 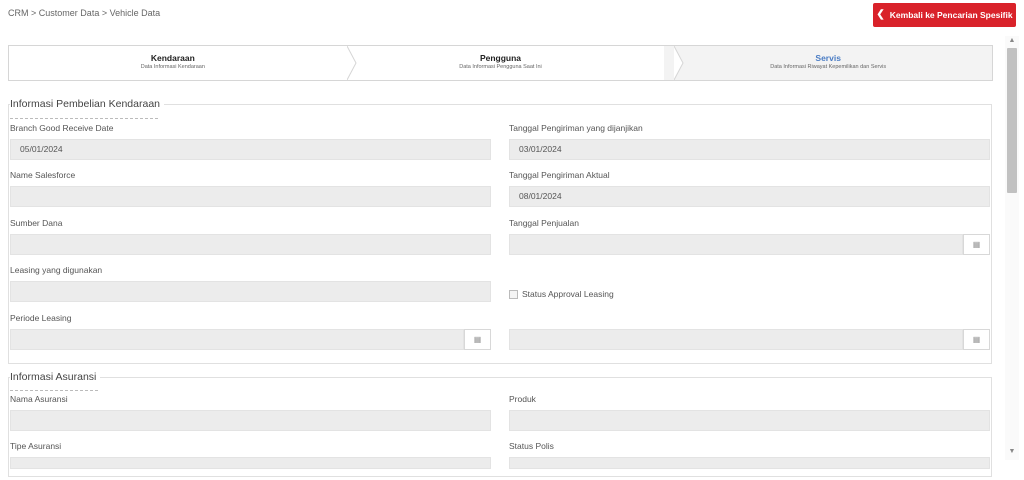 What do you see at coordinates (250, 196) in the screenshot?
I see `name-salesforce-field` at bounding box center [250, 196].